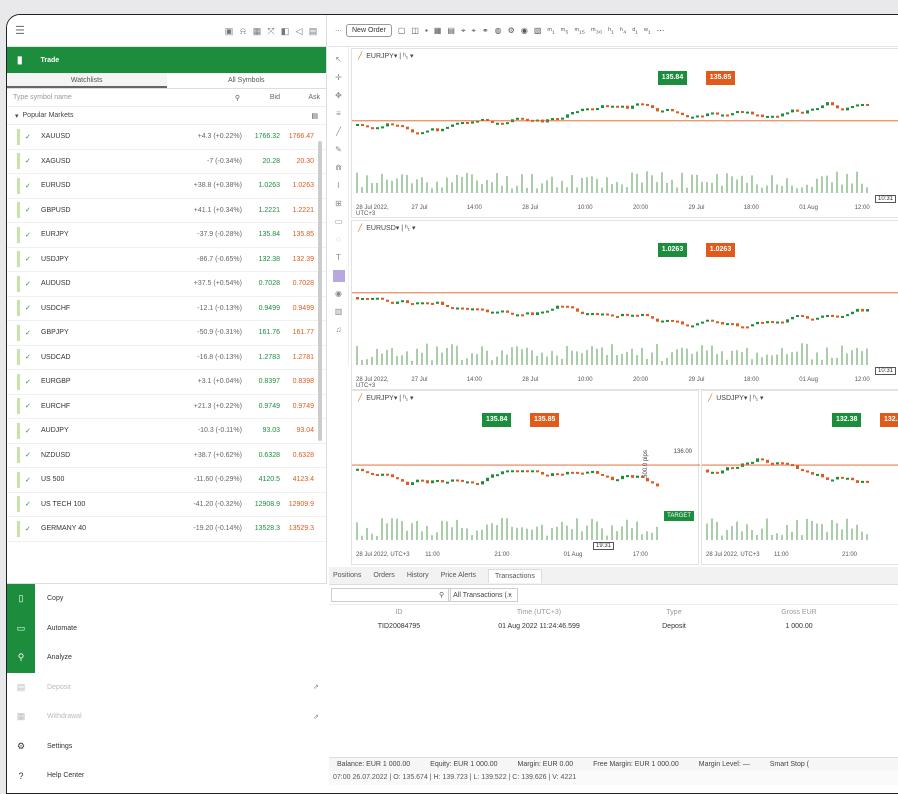  Describe the element at coordinates (550, 30) in the screenshot. I see `tf-icon-1: ᵐ₁` at that location.